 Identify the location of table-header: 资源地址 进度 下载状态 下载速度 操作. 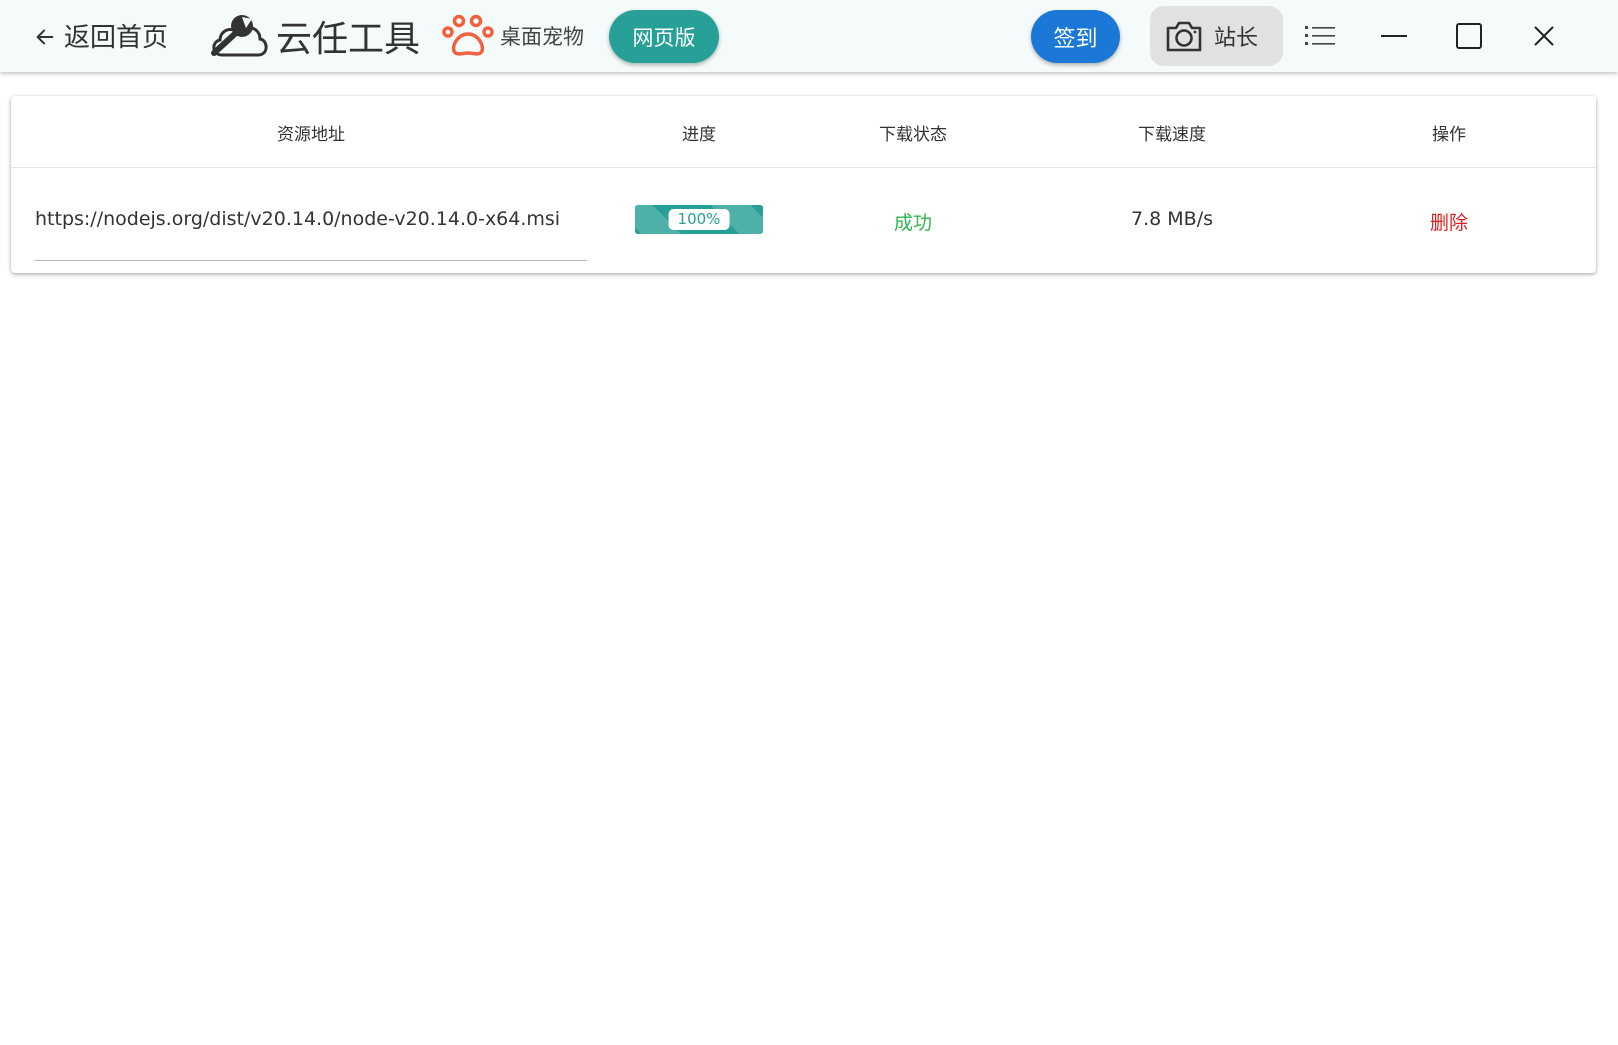
(803, 132).